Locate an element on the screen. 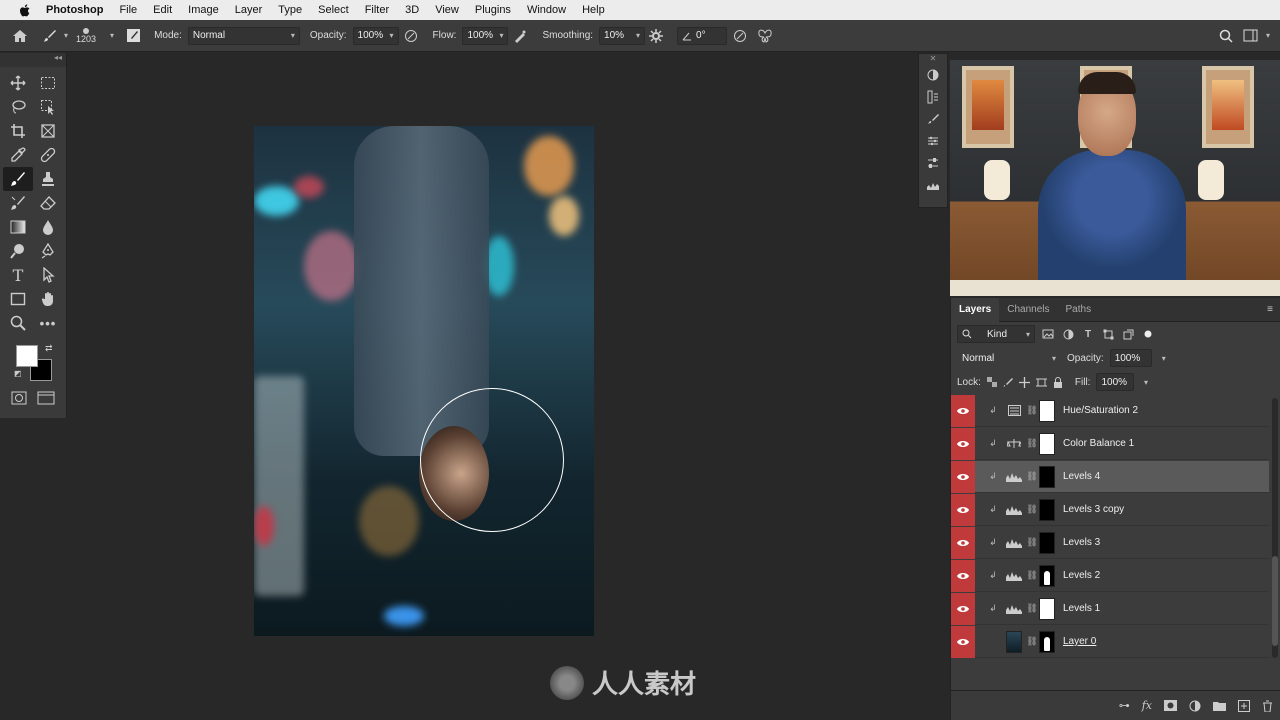 The width and height of the screenshot is (1280, 720). foreground-color-swatch is located at coordinates (27, 356).